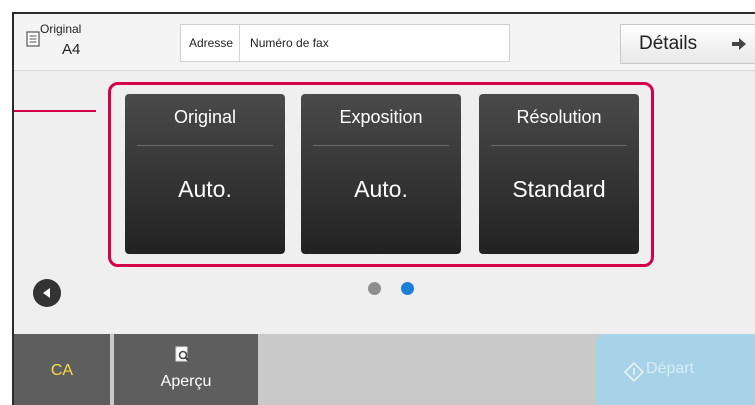 Image resolution: width=755 pixels, height=405 pixels. Describe the element at coordinates (559, 174) in the screenshot. I see `resolution-setting-button: Résolution Standard` at that location.